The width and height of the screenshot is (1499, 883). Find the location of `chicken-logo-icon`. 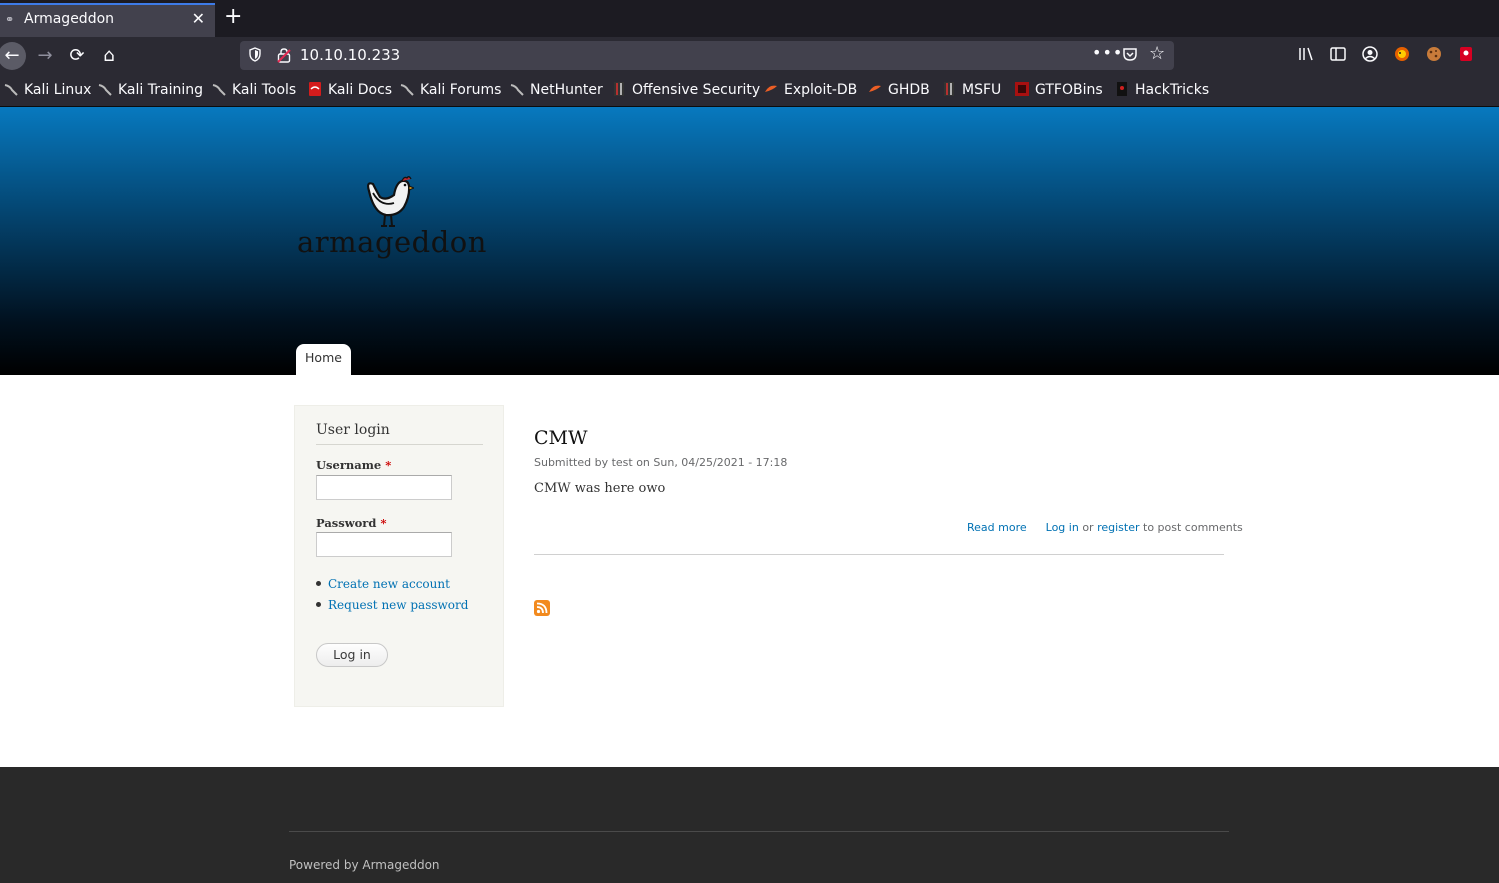

chicken-logo-icon is located at coordinates (390, 201).